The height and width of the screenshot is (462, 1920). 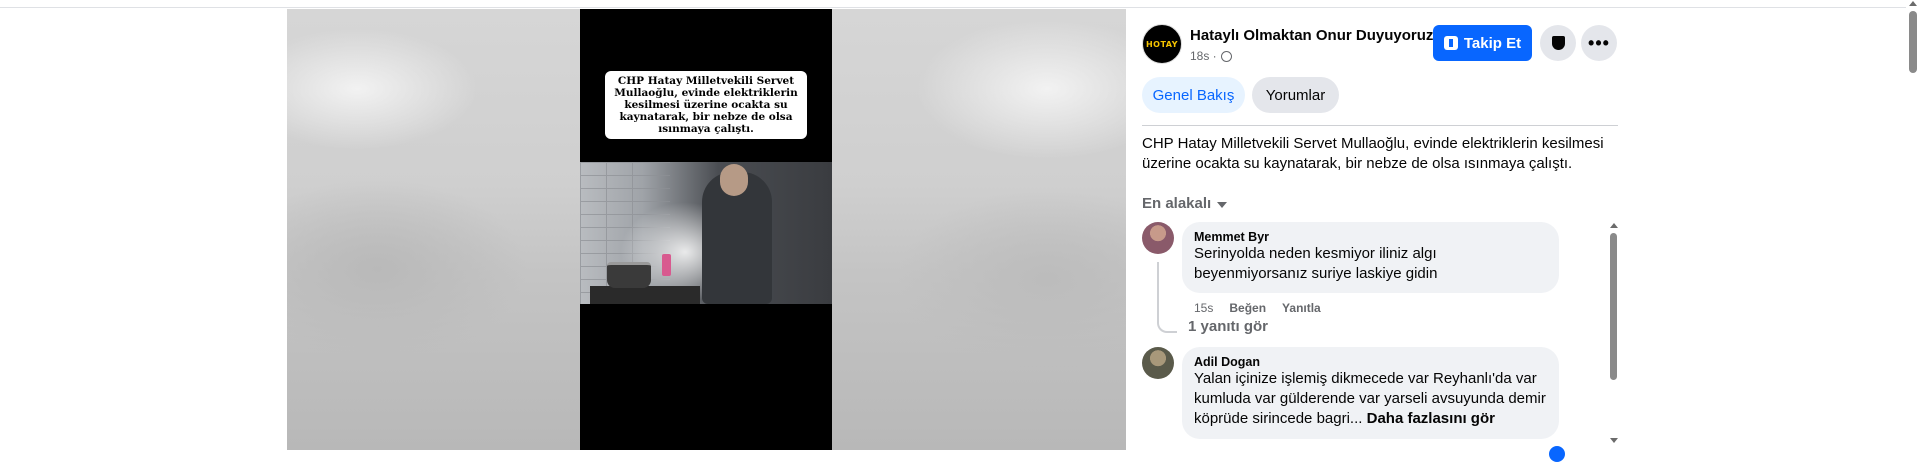 What do you see at coordinates (1247, 308) in the screenshot?
I see `like-button: Beğen` at bounding box center [1247, 308].